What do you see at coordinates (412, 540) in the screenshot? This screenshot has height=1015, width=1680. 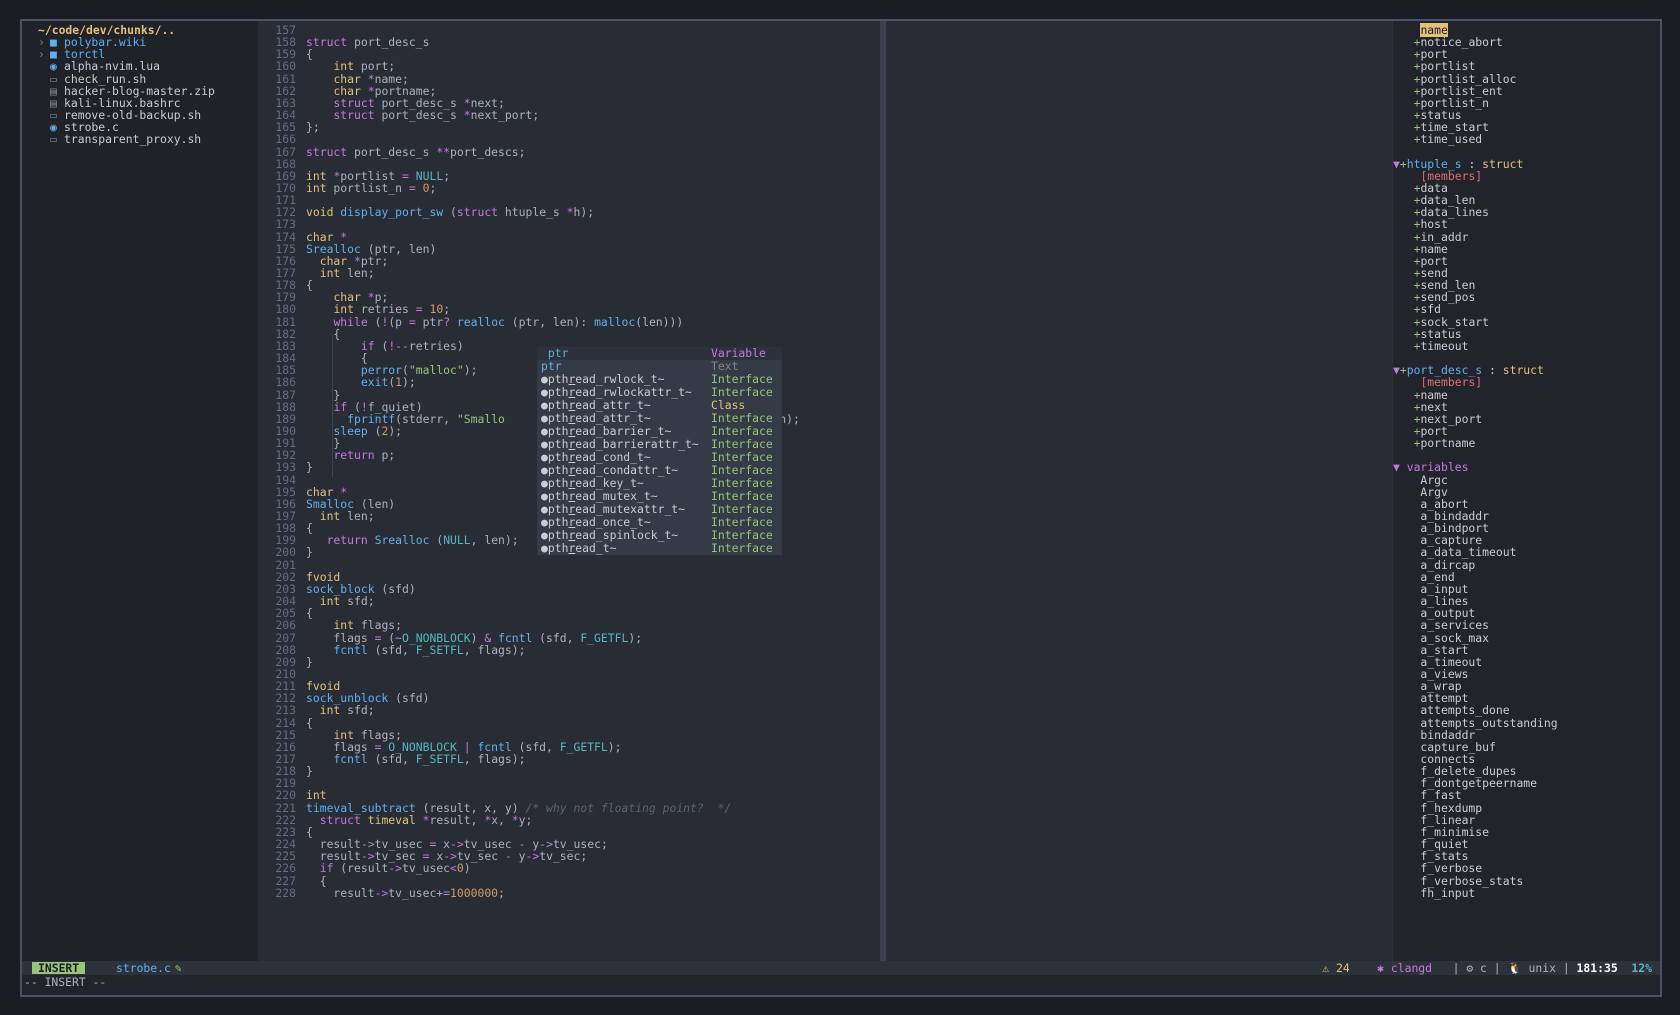 I see `code-line: return Srealloc (NULL, len);` at bounding box center [412, 540].